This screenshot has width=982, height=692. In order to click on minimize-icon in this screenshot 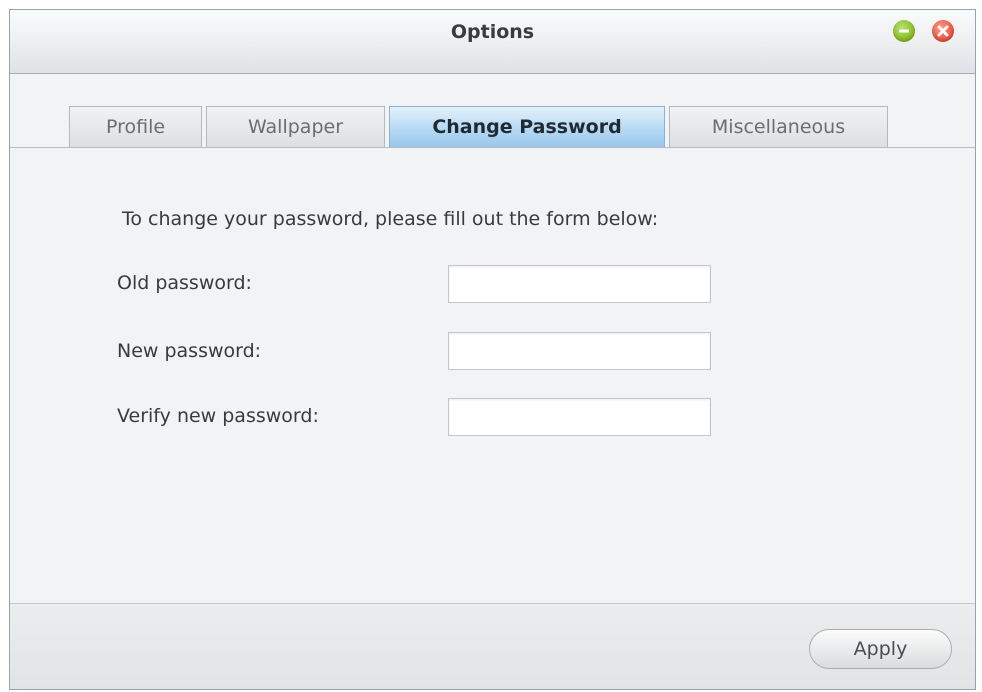, I will do `click(904, 31)`.